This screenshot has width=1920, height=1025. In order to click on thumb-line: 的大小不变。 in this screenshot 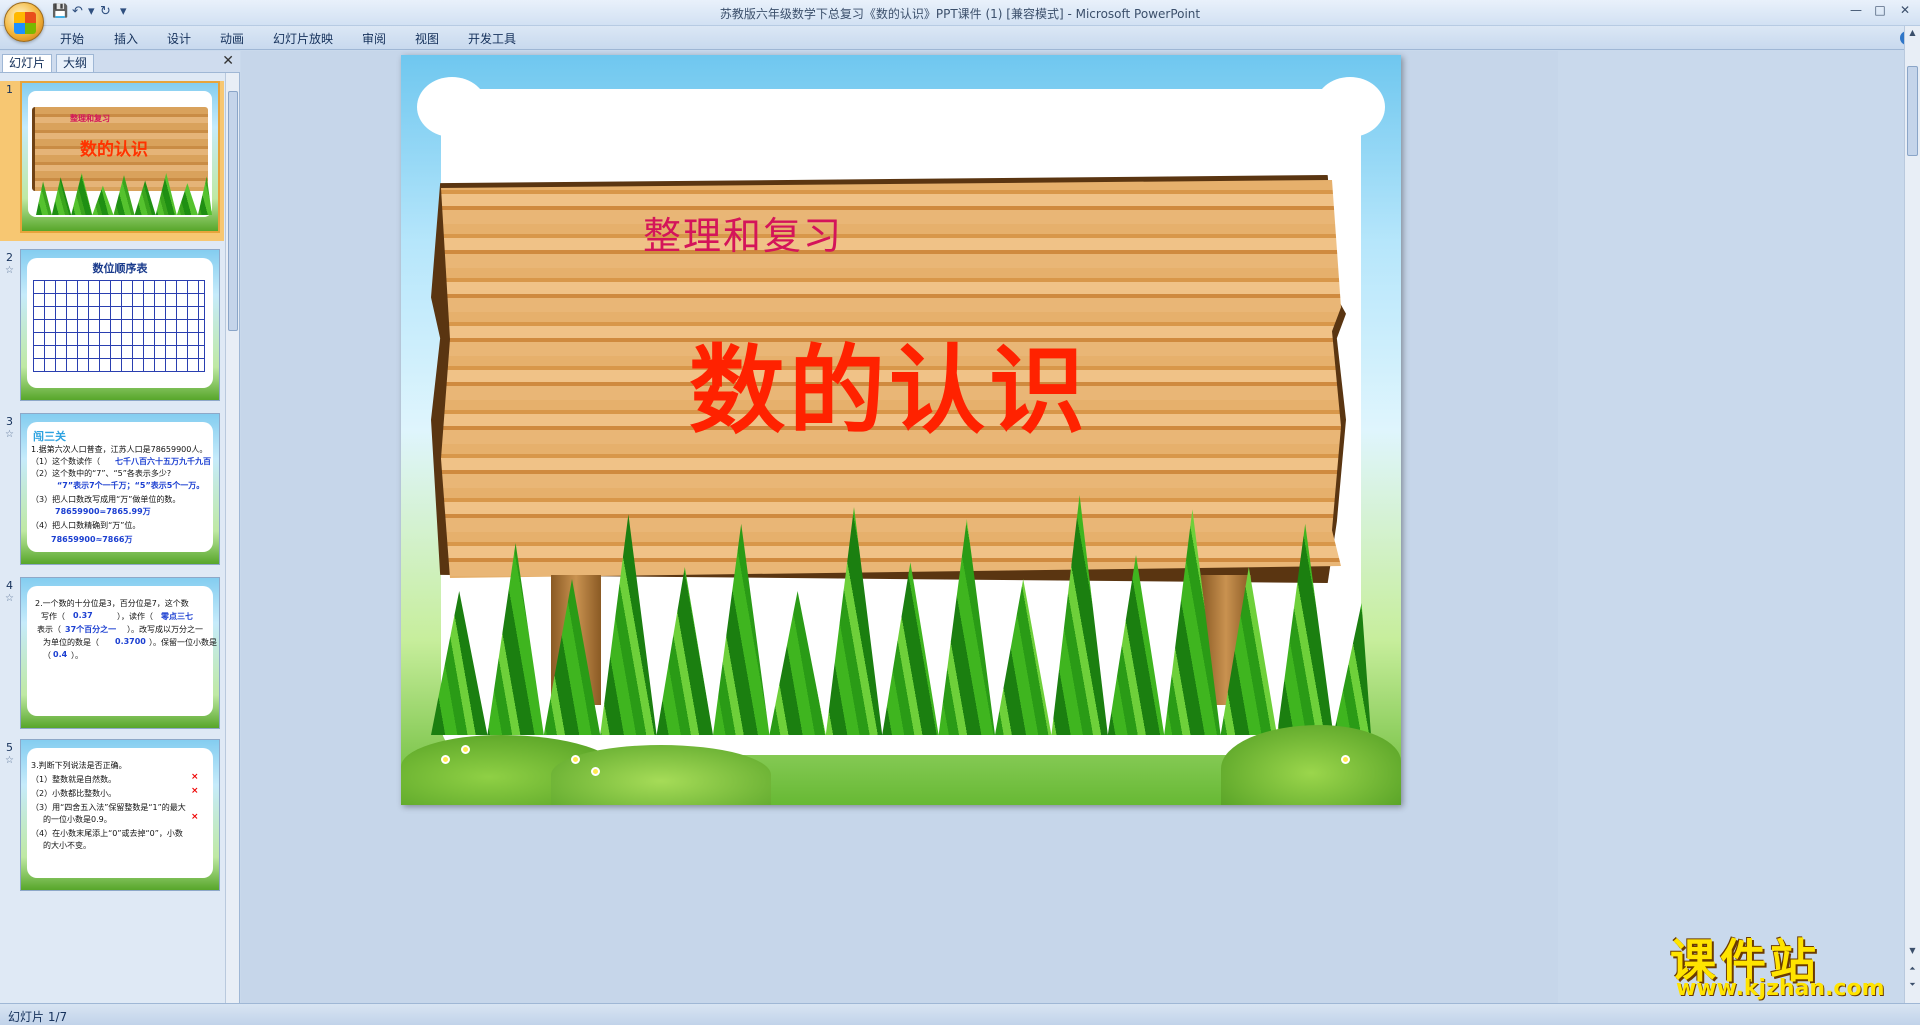, I will do `click(67, 845)`.